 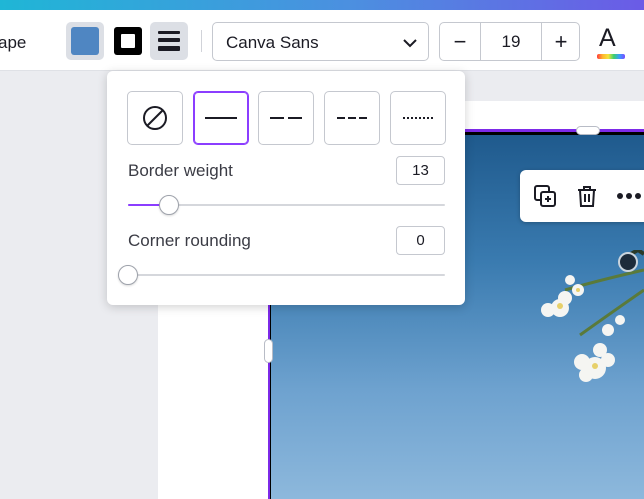 I want to click on border-style-none, so click(x=155, y=118).